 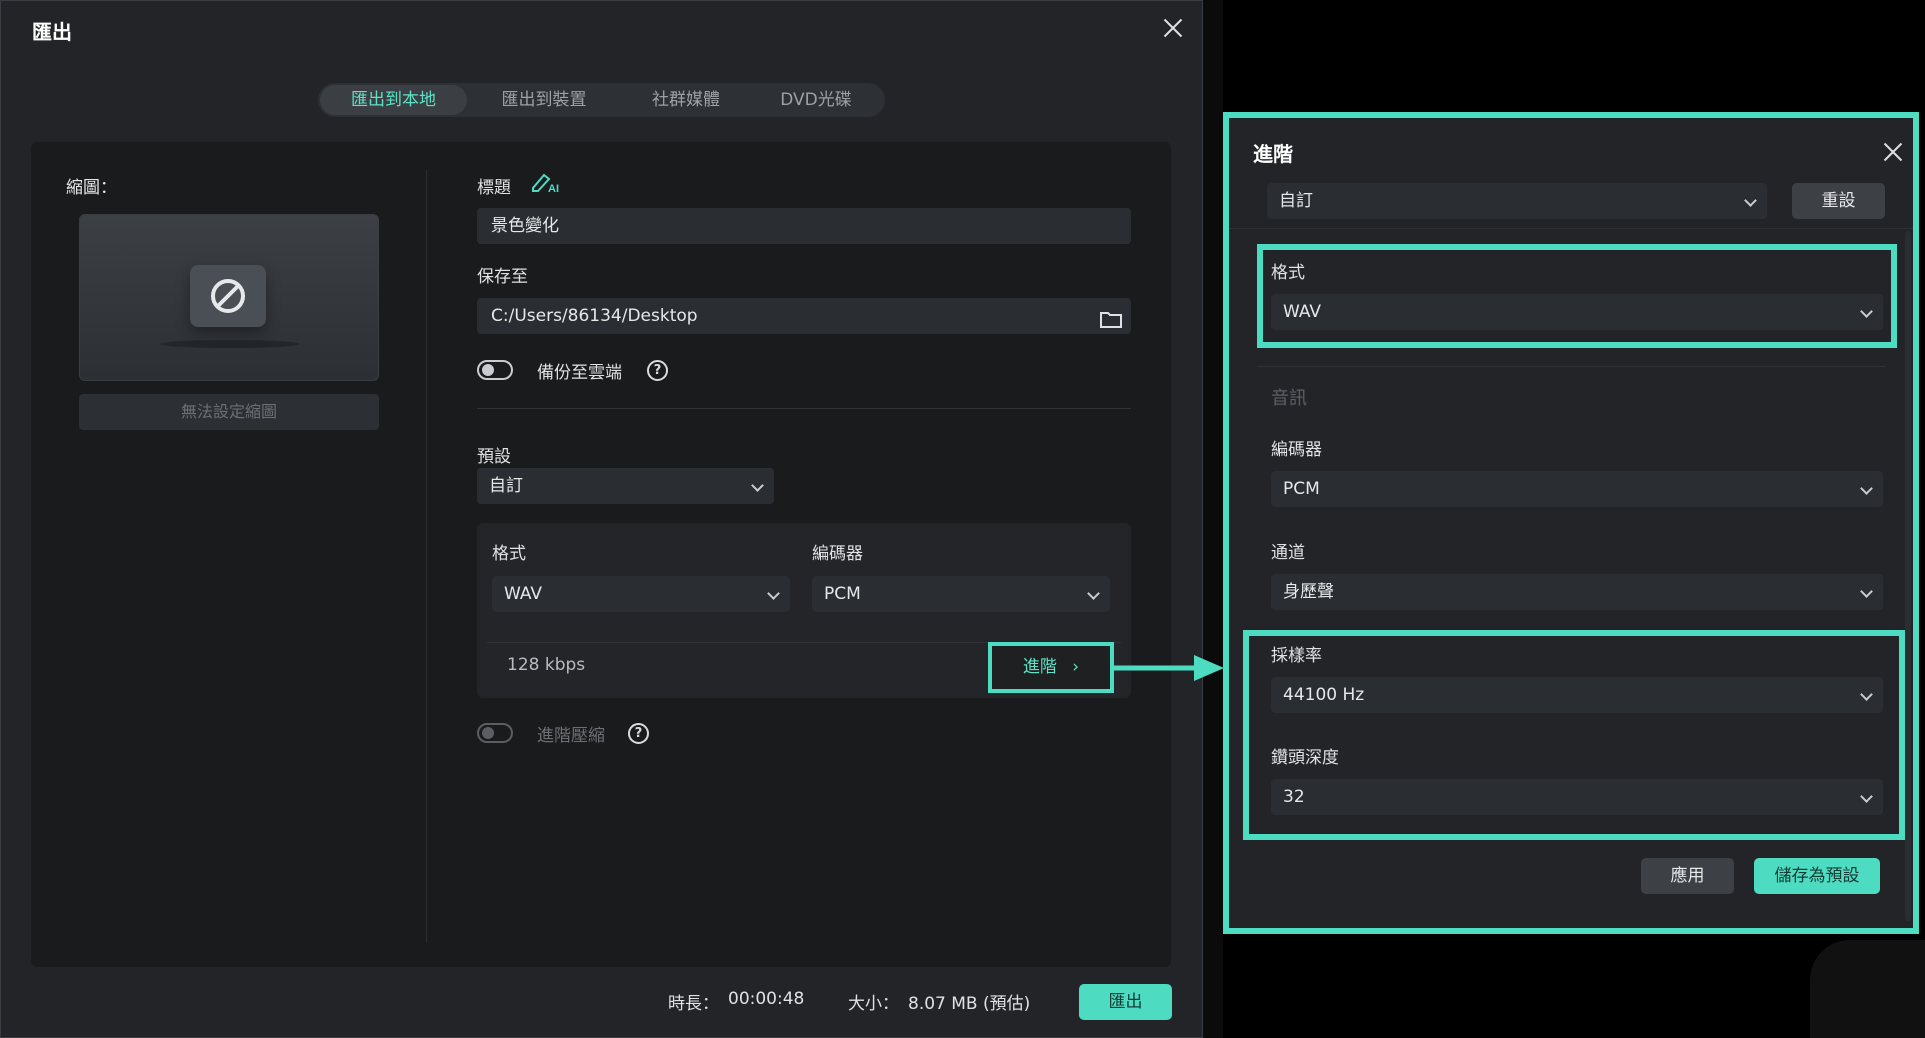 What do you see at coordinates (1289, 398) in the screenshot?
I see `audio-section-title: 音訊` at bounding box center [1289, 398].